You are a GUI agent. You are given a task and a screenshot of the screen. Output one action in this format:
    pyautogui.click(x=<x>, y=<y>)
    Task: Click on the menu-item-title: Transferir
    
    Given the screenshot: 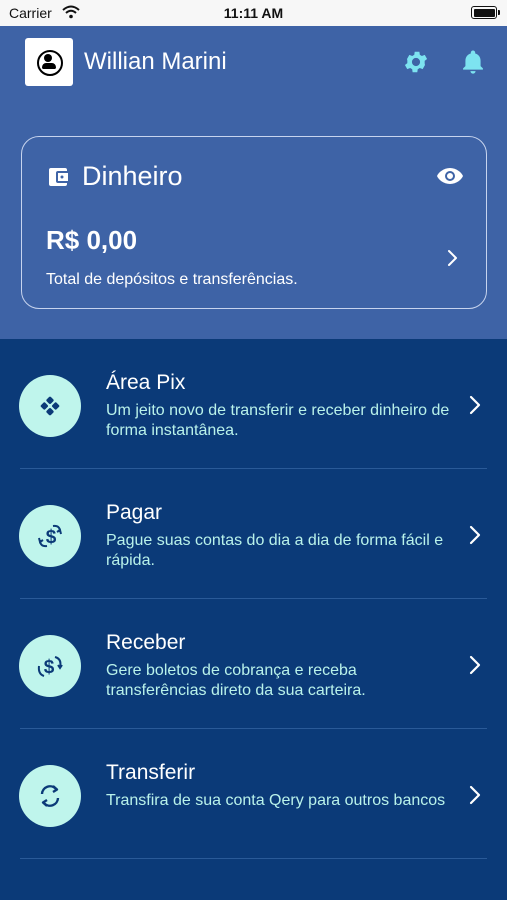 What is the action you would take?
    pyautogui.click(x=151, y=772)
    